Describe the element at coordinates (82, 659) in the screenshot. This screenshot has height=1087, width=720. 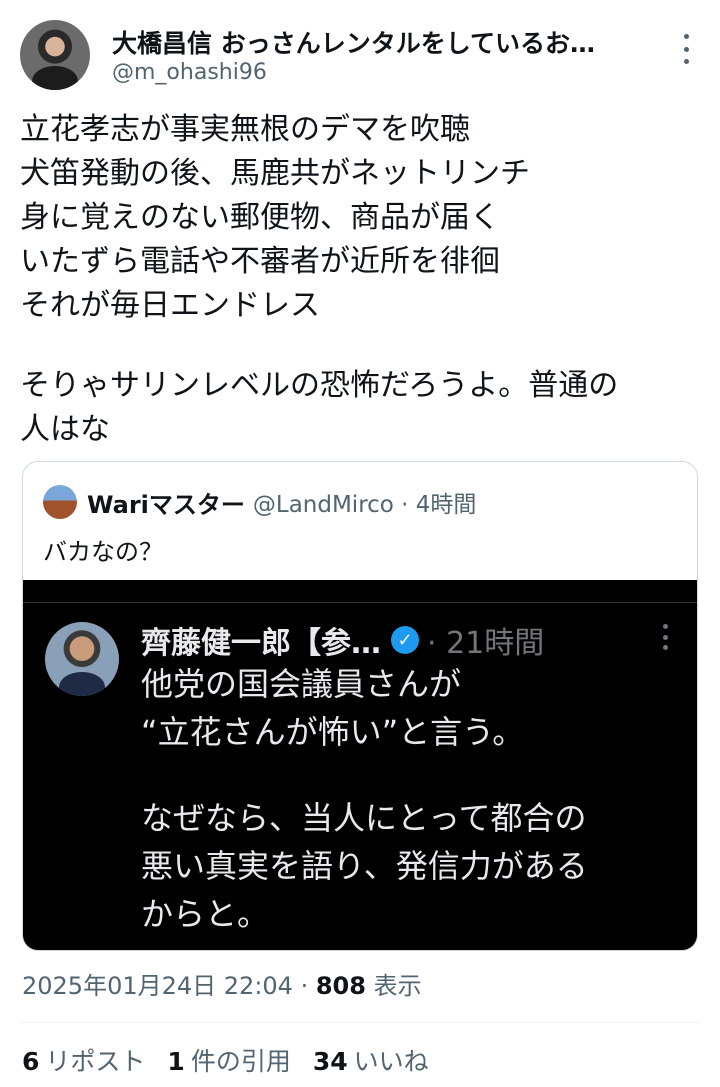
I see `inner-author-avatar` at that location.